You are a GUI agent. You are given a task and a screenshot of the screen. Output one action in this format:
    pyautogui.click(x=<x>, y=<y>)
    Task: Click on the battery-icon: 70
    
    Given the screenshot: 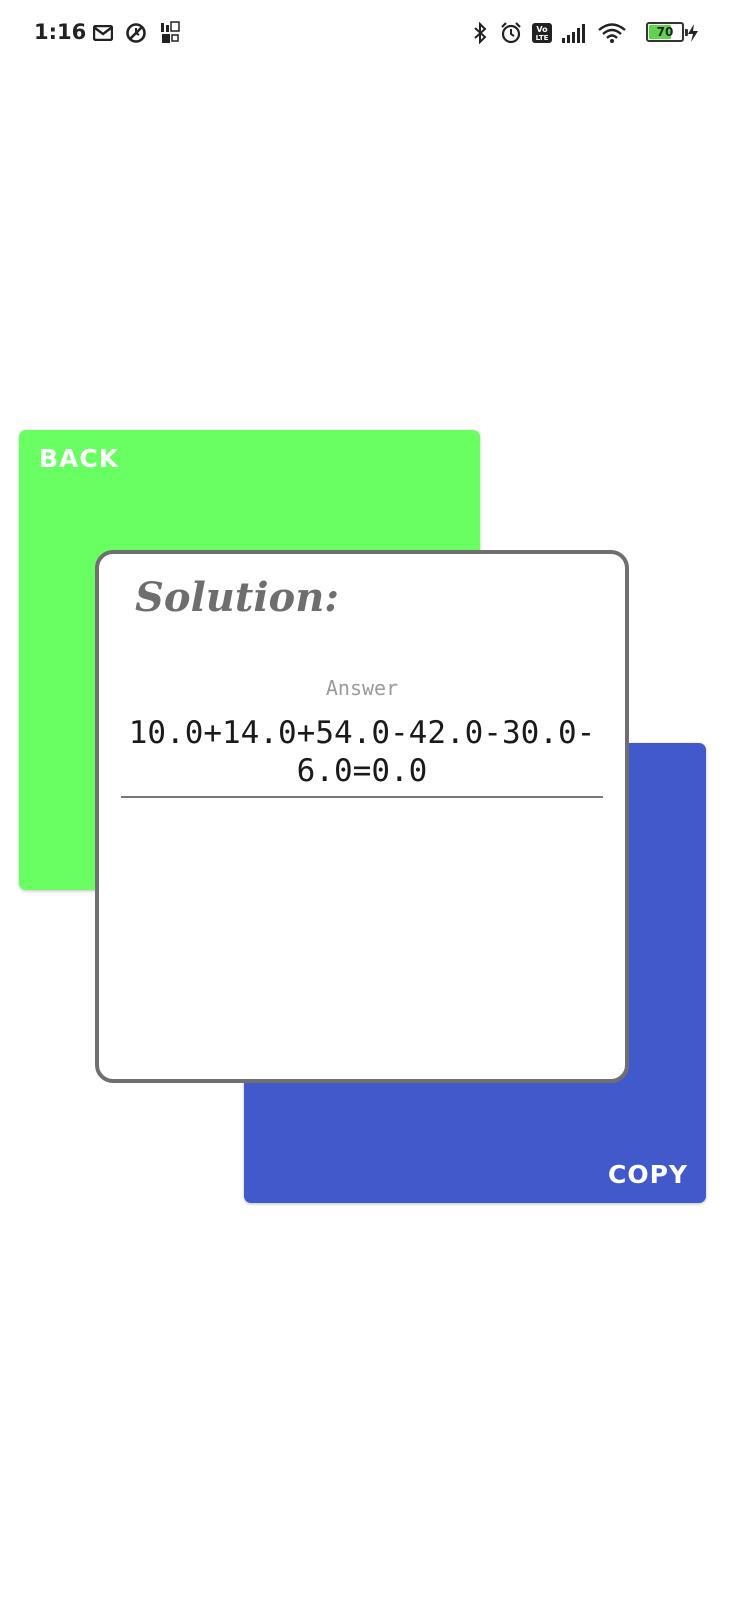 What is the action you would take?
    pyautogui.click(x=667, y=32)
    